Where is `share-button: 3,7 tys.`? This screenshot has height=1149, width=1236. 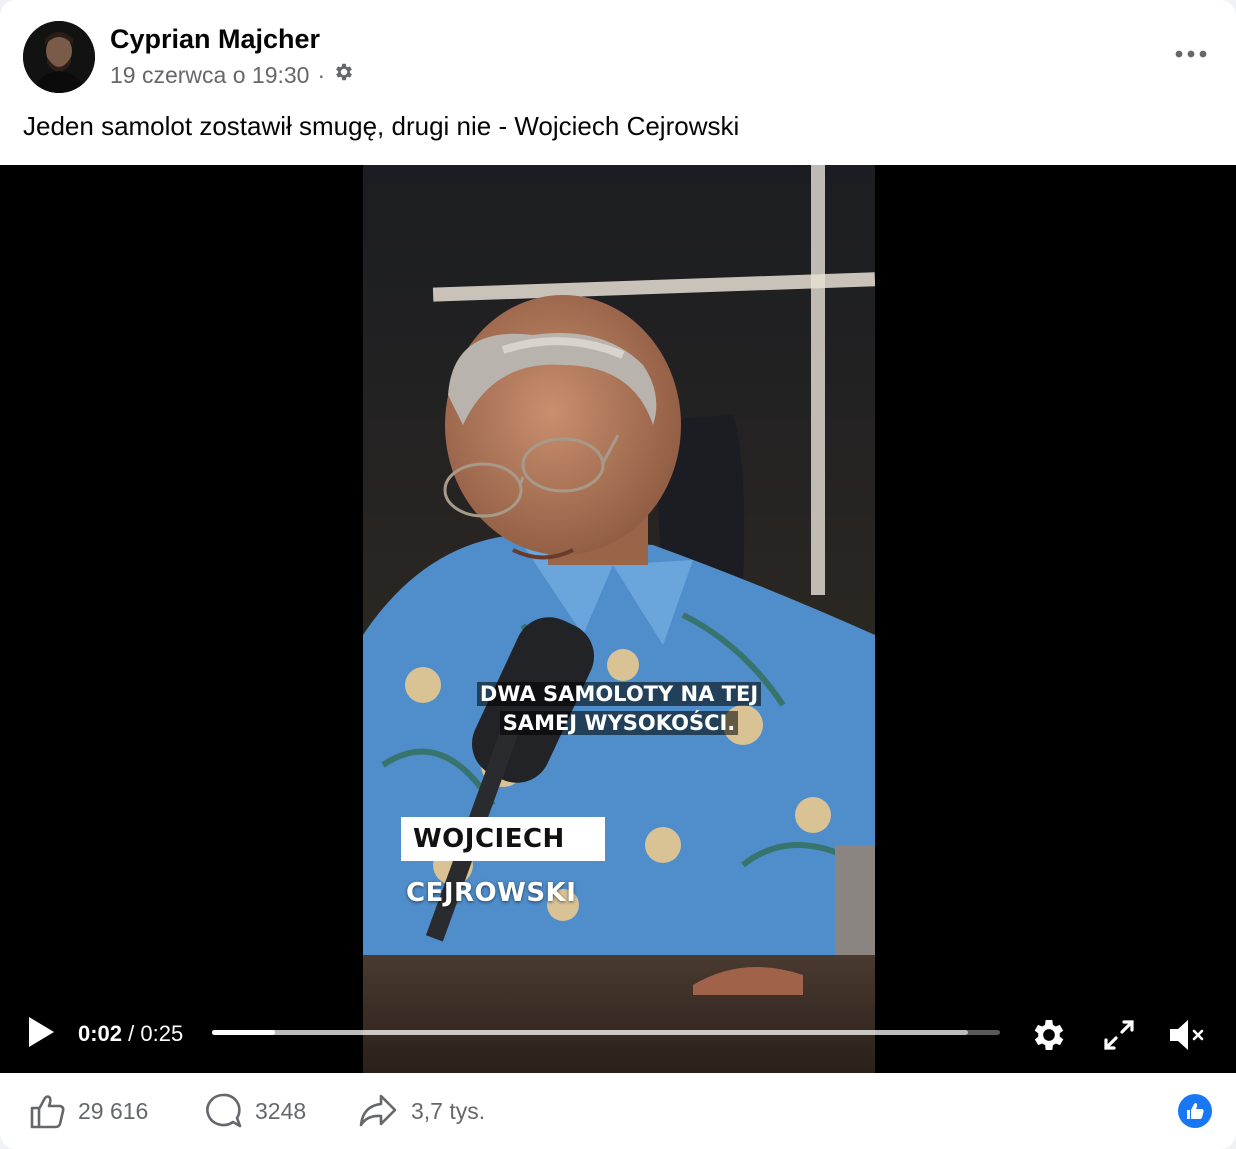 share-button: 3,7 tys. is located at coordinates (421, 1111).